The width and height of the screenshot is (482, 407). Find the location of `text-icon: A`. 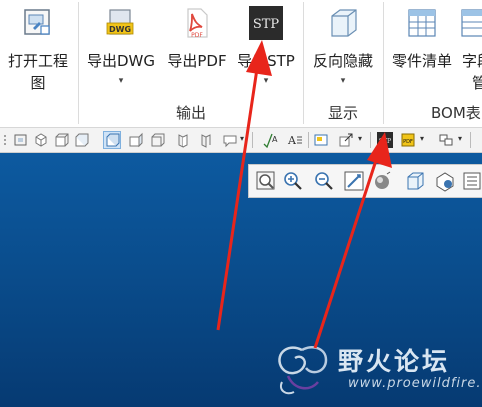

text-icon: A is located at coordinates (295, 140).